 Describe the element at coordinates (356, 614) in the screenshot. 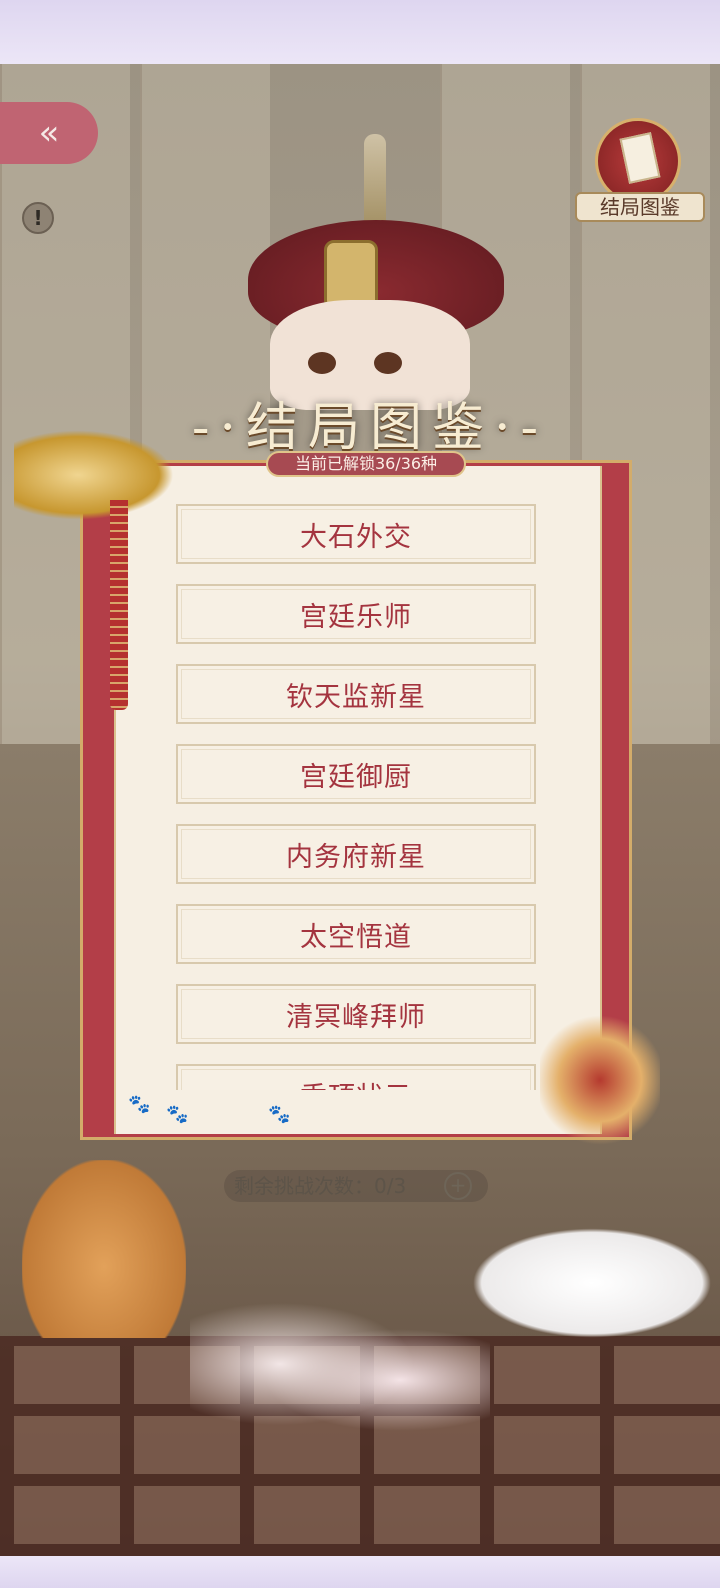

I see `ending-item: 宫廷乐师` at that location.